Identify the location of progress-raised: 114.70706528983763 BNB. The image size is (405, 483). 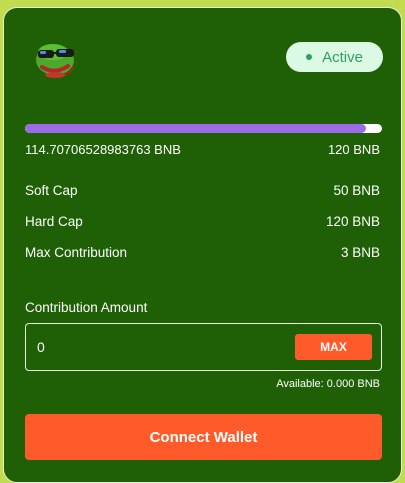
(103, 149).